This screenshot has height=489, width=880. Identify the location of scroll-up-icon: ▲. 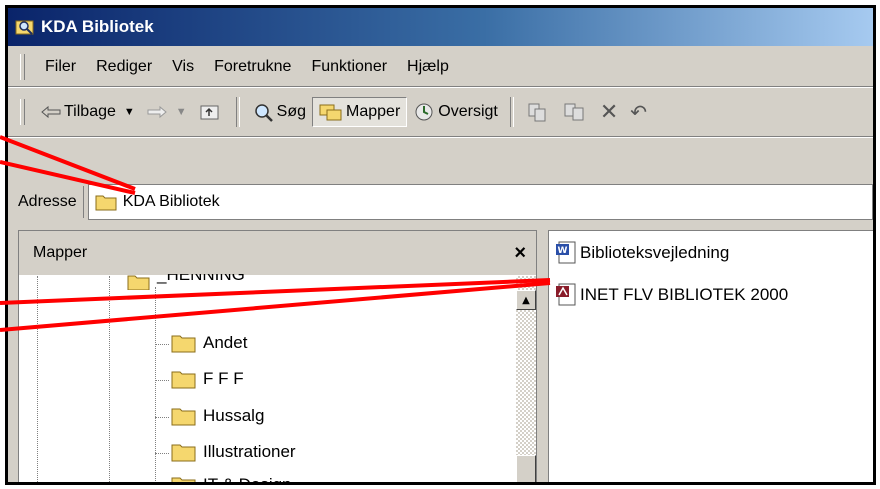
(526, 300).